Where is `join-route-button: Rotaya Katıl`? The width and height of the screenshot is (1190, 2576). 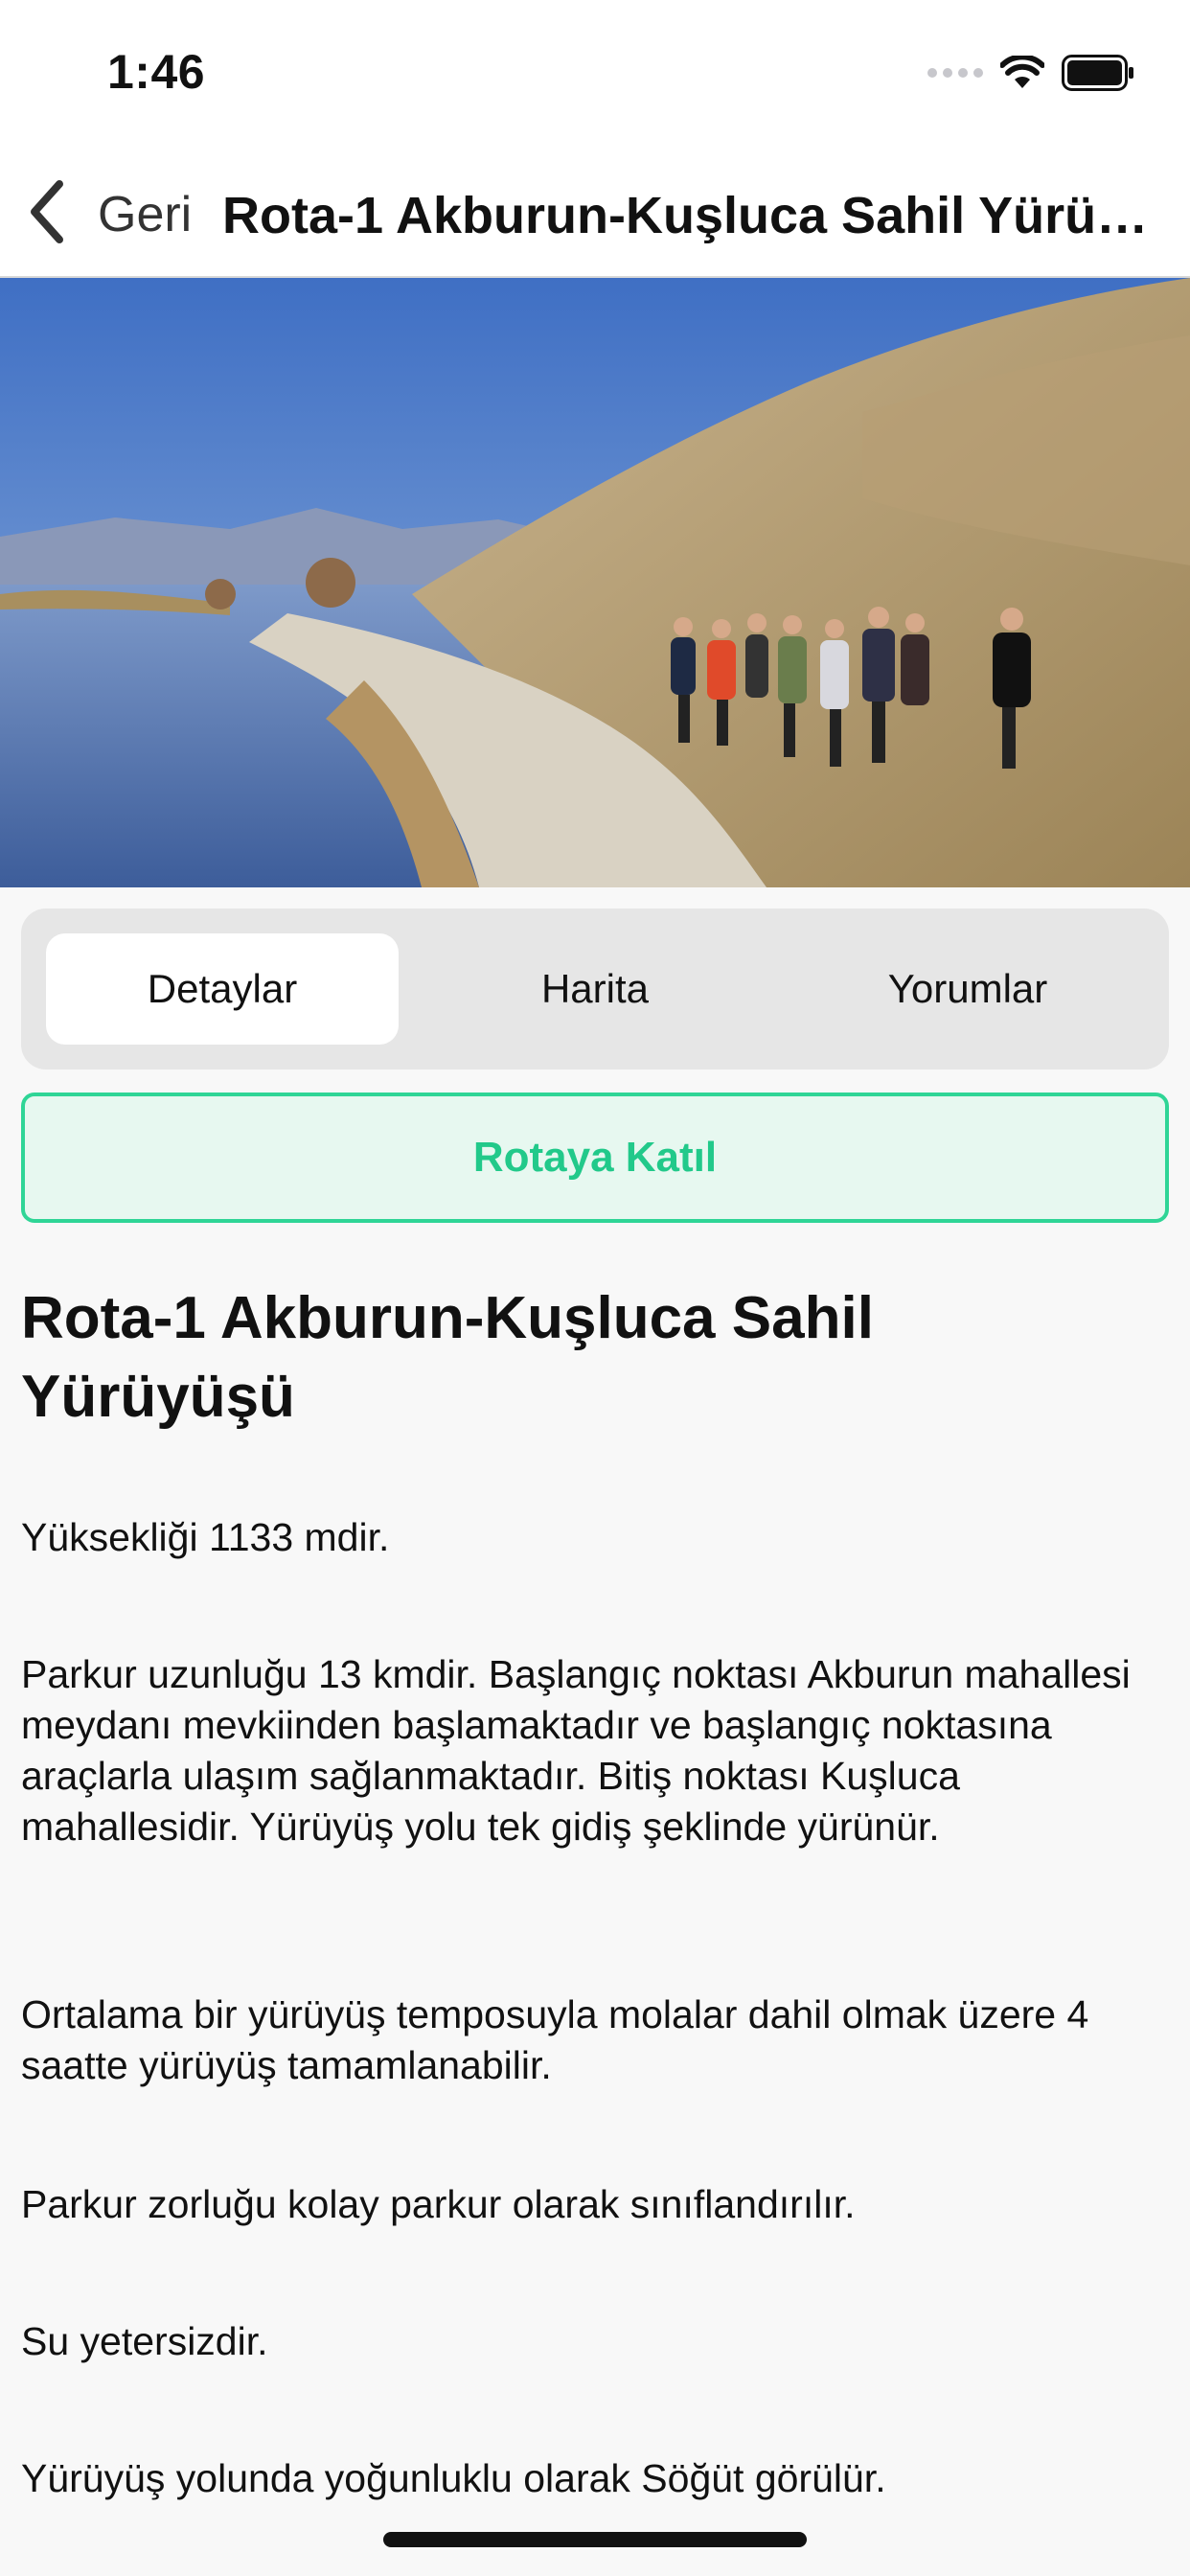 join-route-button: Rotaya Katıl is located at coordinates (595, 1157).